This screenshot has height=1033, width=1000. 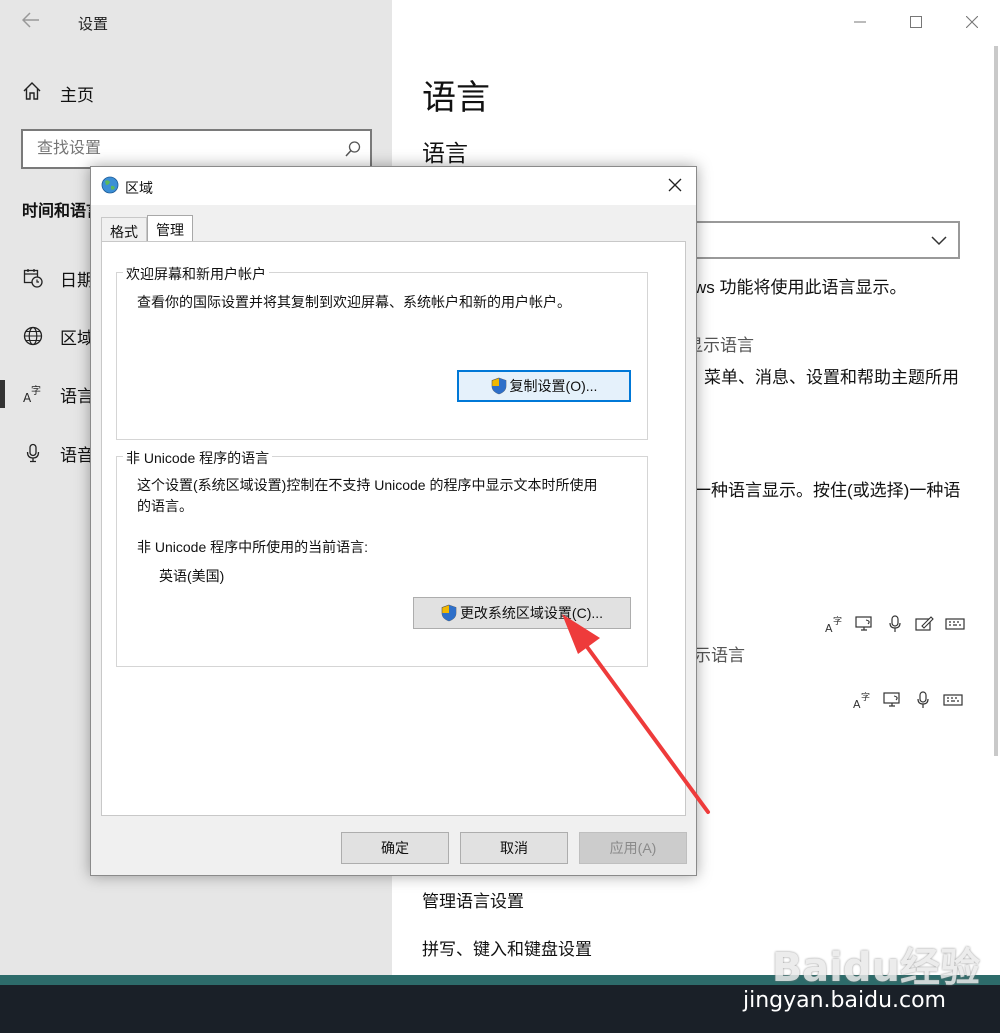 I want to click on baidu-watermark-logo: Baidu经验, so click(x=875, y=968).